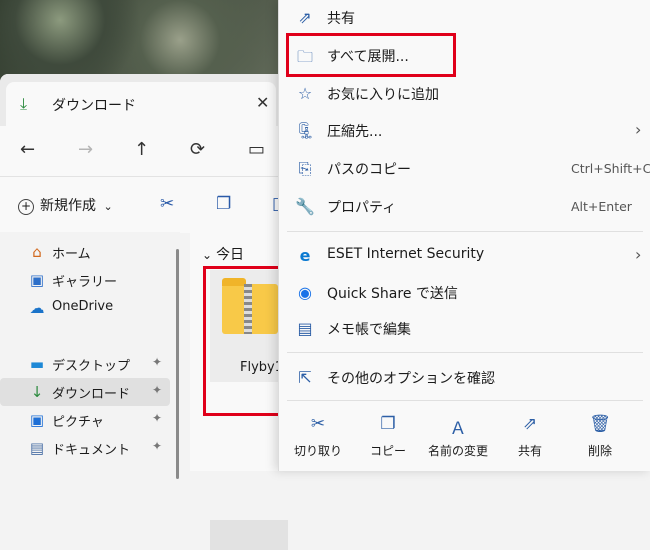  What do you see at coordinates (305, 130) in the screenshot?
I see `compress-icon: 🗜` at bounding box center [305, 130].